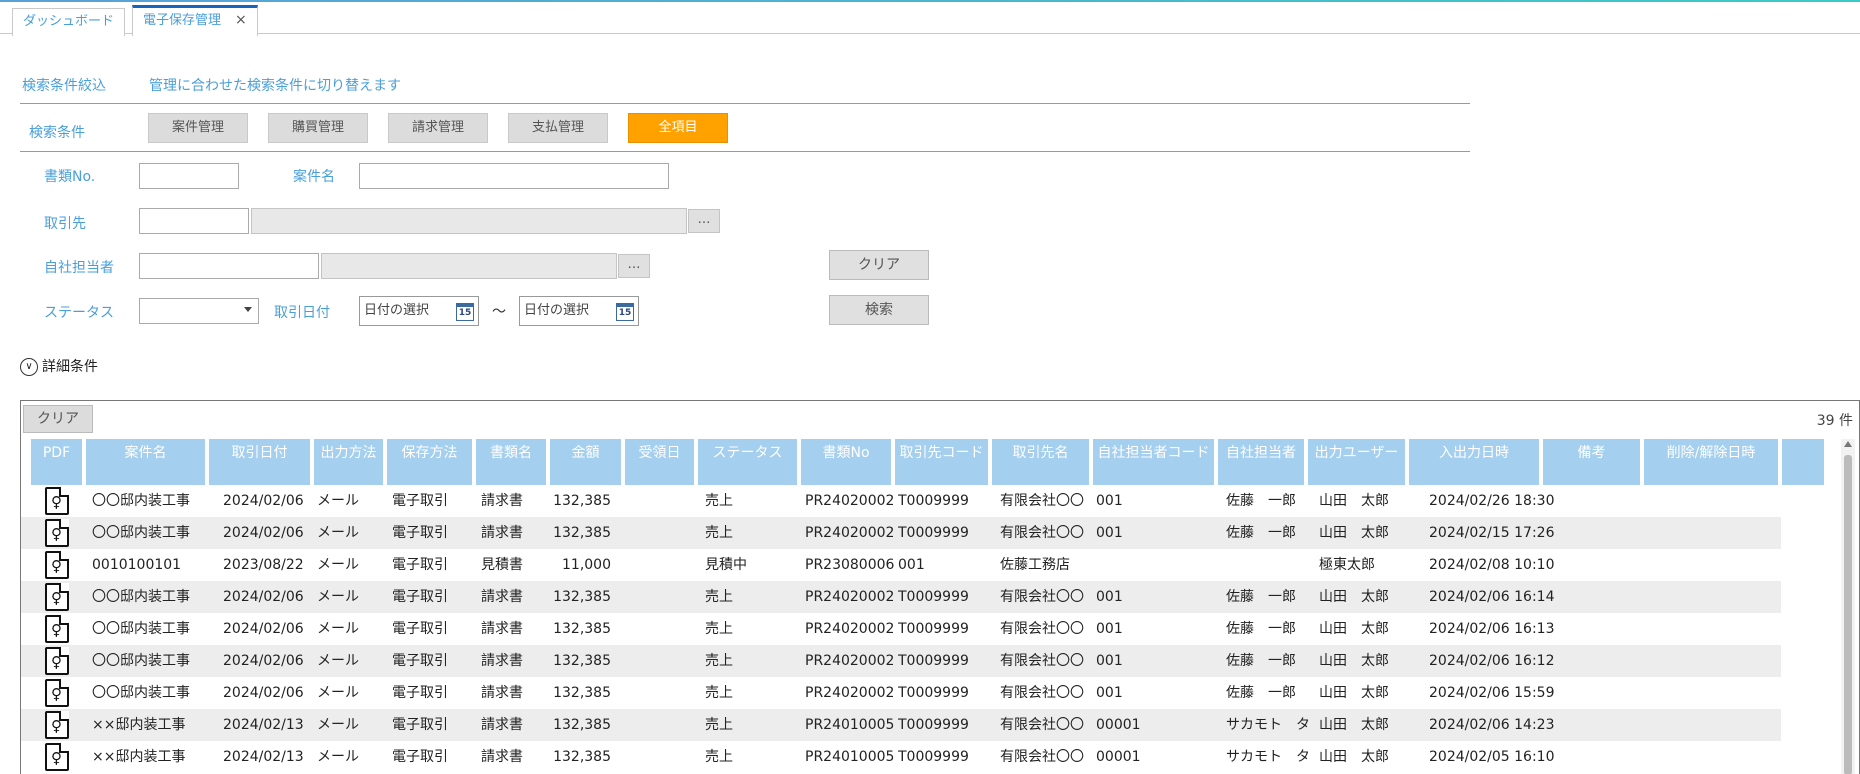  Describe the element at coordinates (146, 462) in the screenshot. I see `column-header: 案件名` at that location.